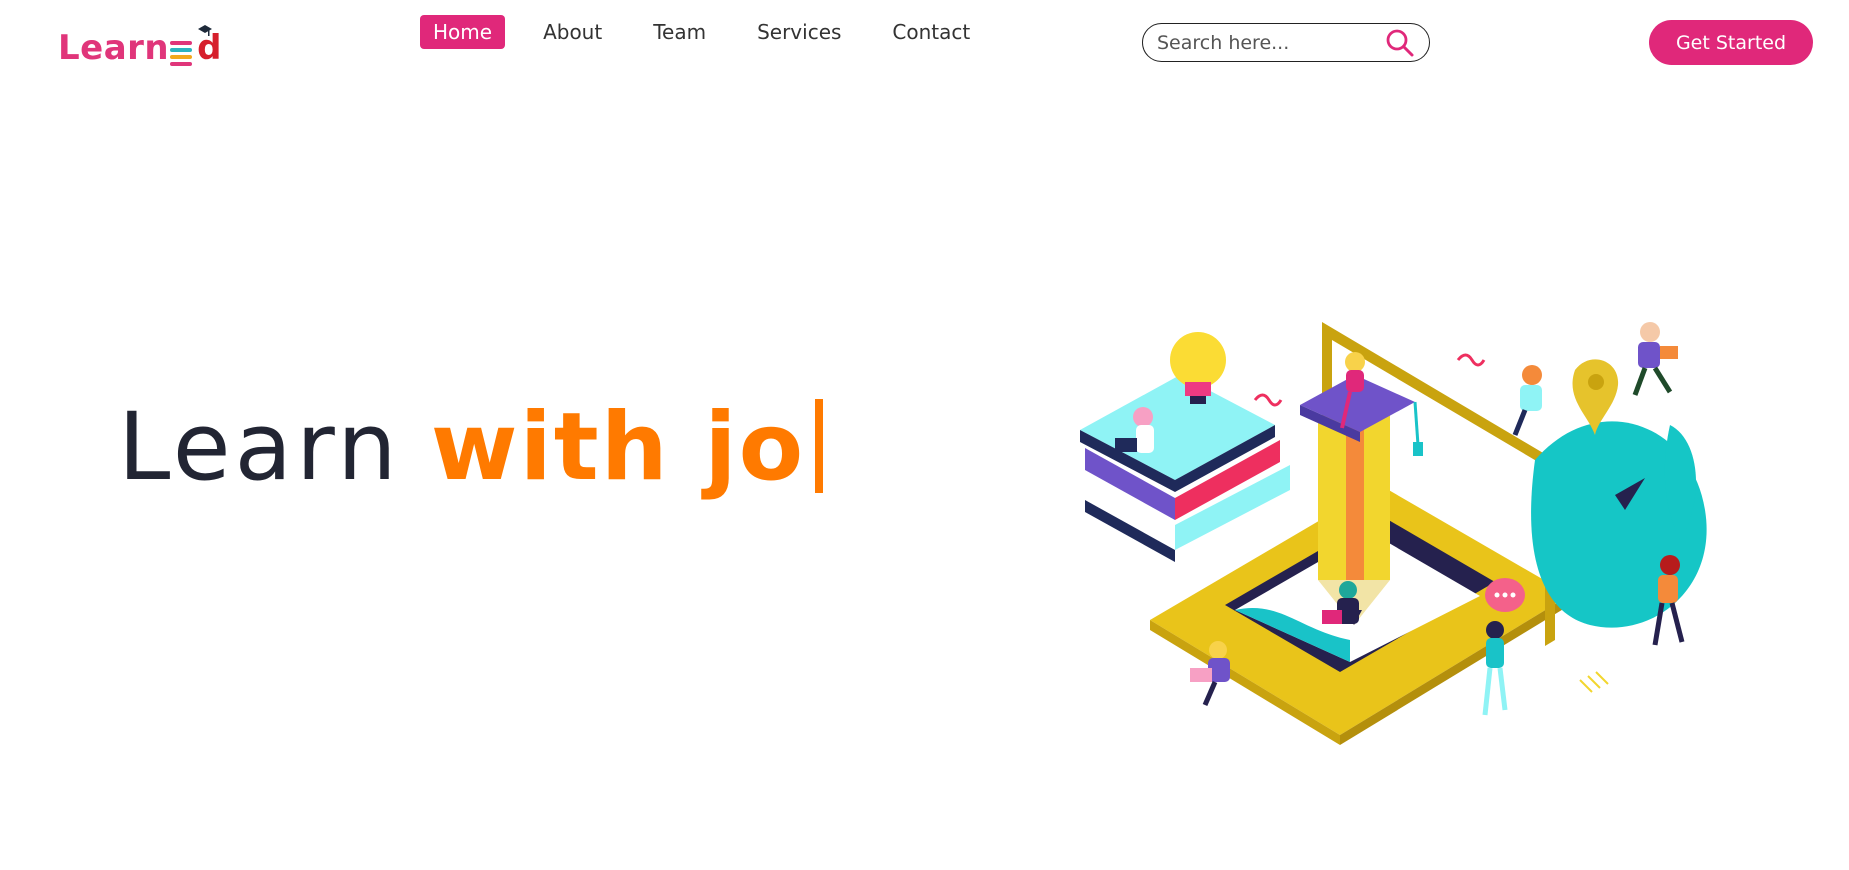 This screenshot has height=870, width=1849. What do you see at coordinates (183, 52) in the screenshot?
I see `logo-books-icon` at bounding box center [183, 52].